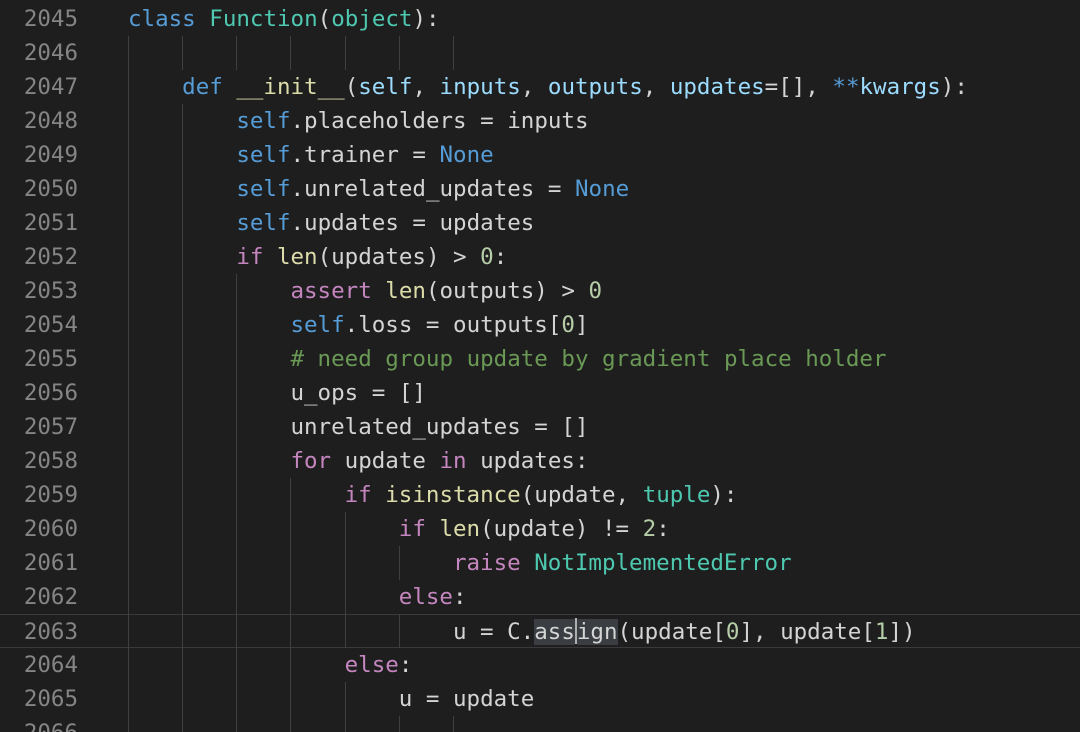  Describe the element at coordinates (426, 19) in the screenshot. I see `code-token: ):` at that location.